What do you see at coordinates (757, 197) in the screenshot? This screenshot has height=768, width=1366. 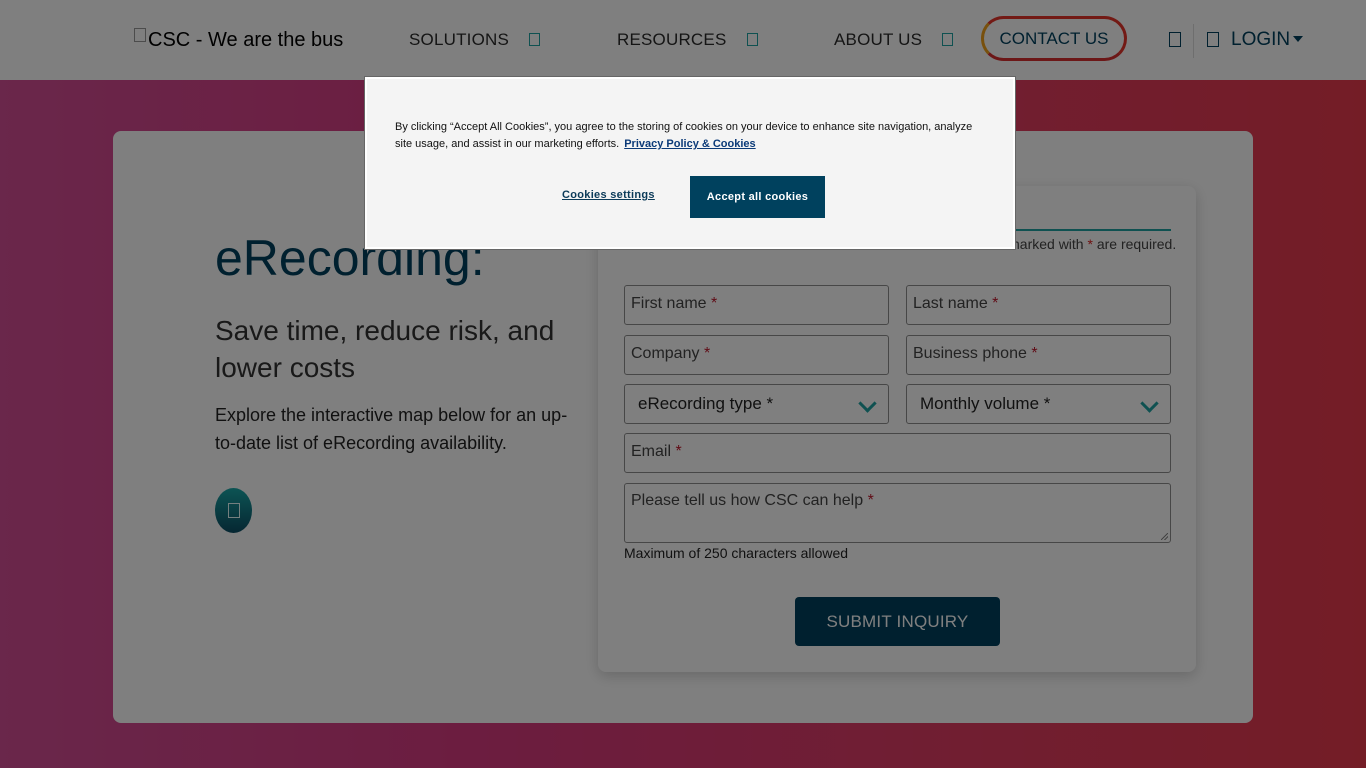 I see `accept-all-cookies-button: Accept all cookies` at bounding box center [757, 197].